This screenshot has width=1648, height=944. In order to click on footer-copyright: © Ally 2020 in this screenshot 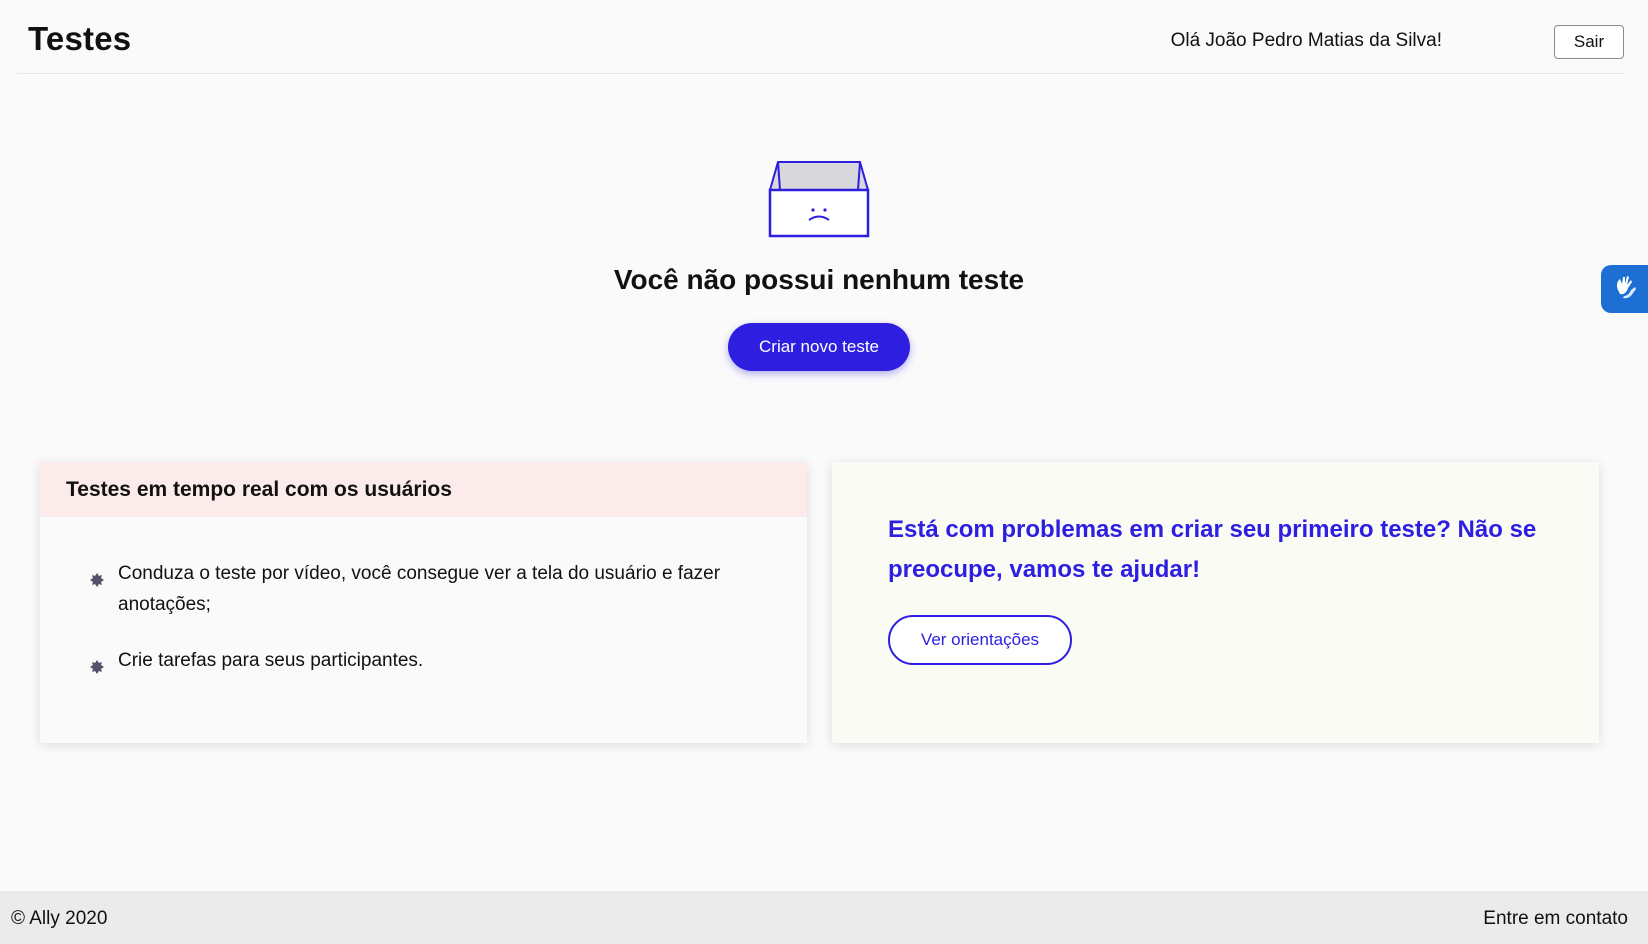, I will do `click(59, 918)`.